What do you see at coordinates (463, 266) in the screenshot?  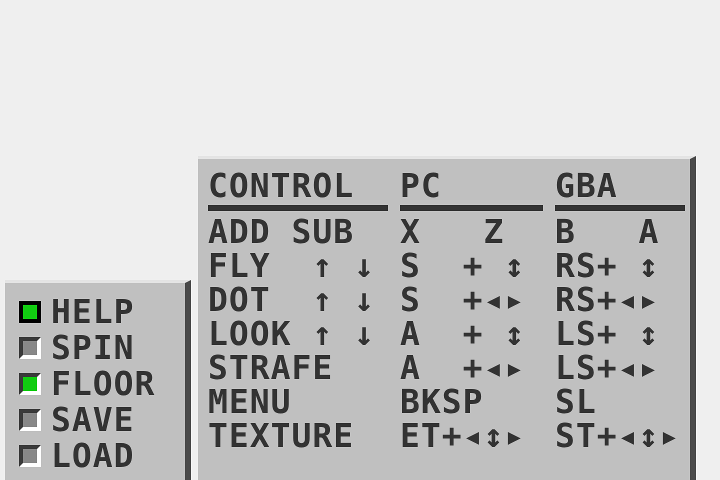 I see `table-cell-text: S + ↕` at bounding box center [463, 266].